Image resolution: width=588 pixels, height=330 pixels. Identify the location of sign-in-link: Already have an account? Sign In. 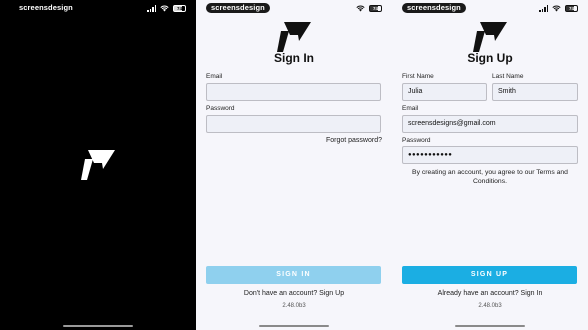
(490, 293).